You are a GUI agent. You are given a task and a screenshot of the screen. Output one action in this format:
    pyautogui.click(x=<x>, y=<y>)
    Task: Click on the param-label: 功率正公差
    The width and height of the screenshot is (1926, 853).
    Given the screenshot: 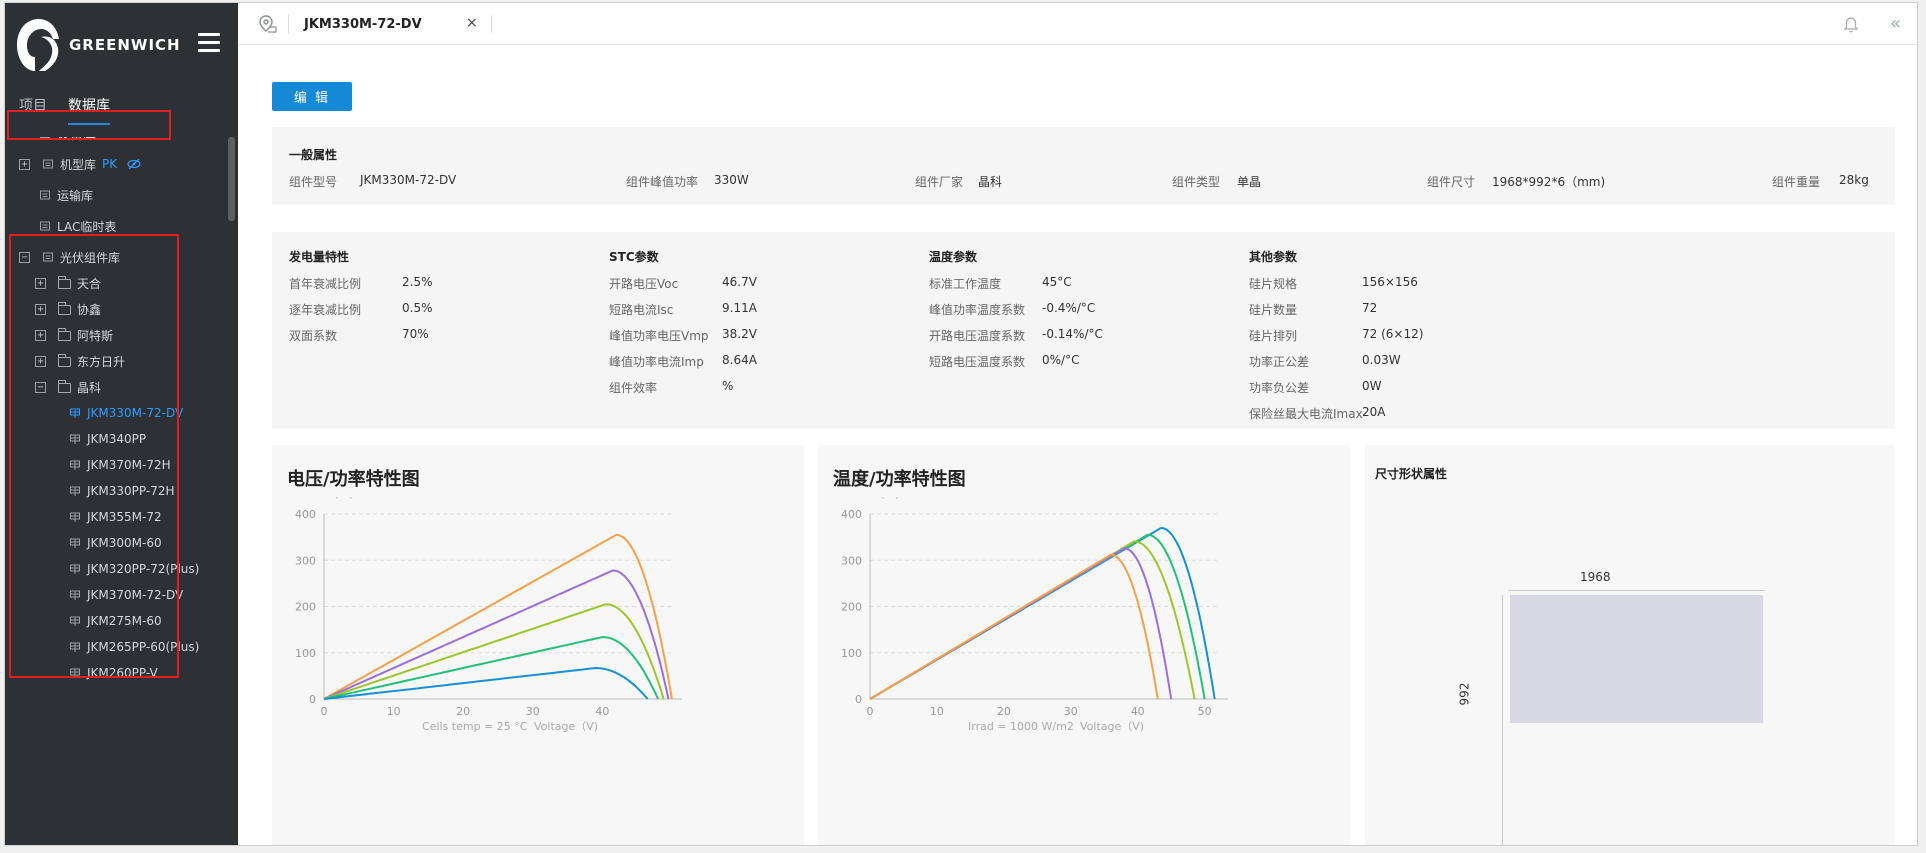 What is the action you would take?
    pyautogui.click(x=1279, y=362)
    